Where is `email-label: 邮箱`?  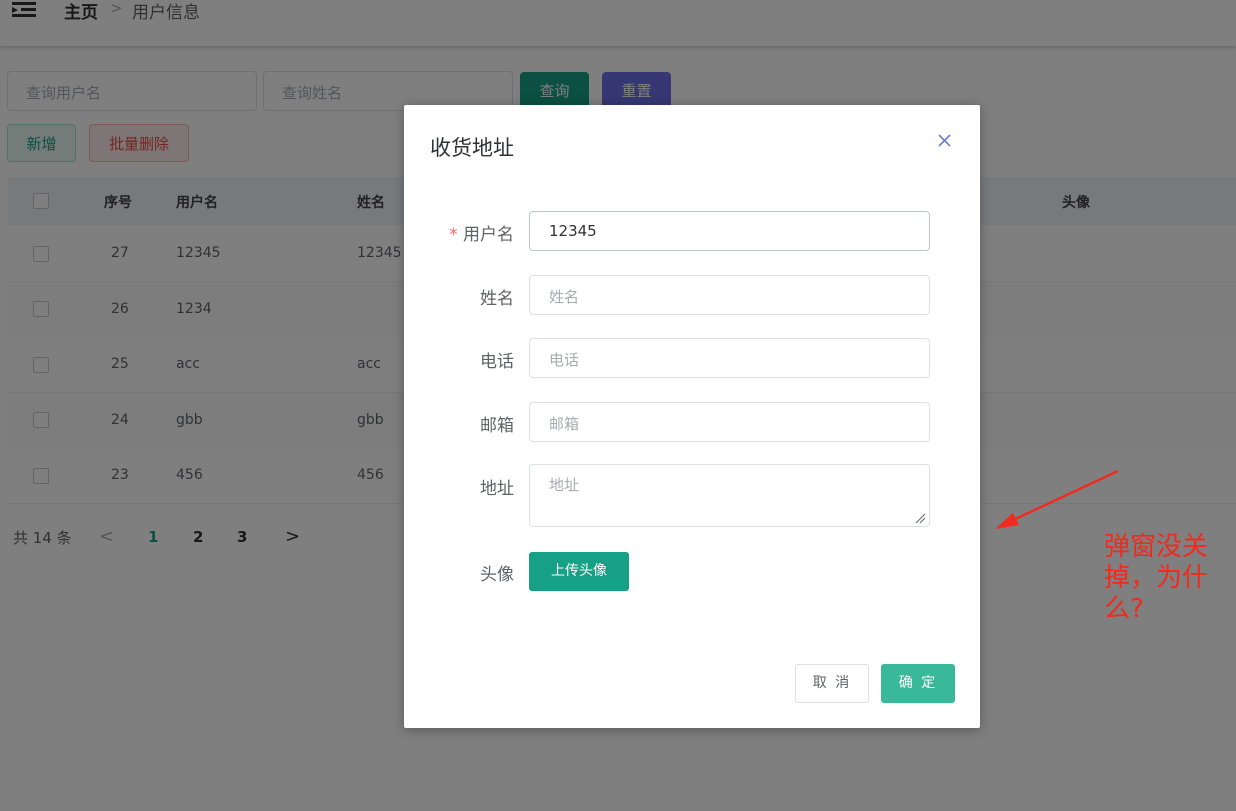
email-label: 邮箱 is located at coordinates (497, 426).